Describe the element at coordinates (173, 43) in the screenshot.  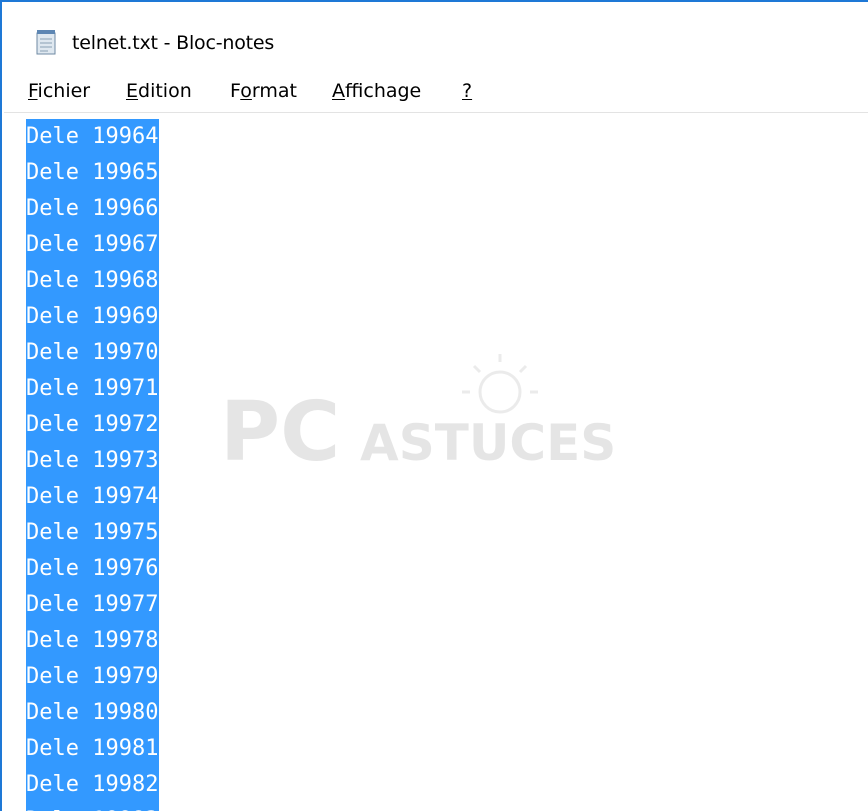
I see `window-title: telnet.txt - Bloc-notes` at that location.